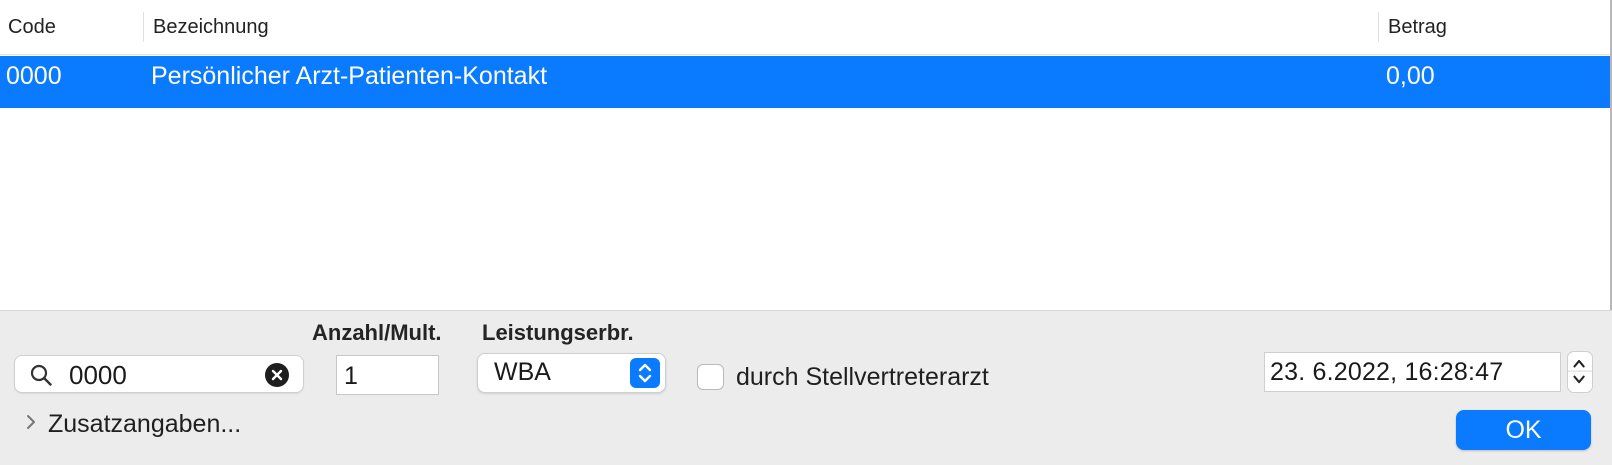  Describe the element at coordinates (351, 376) in the screenshot. I see `anzahl-input: 1` at that location.